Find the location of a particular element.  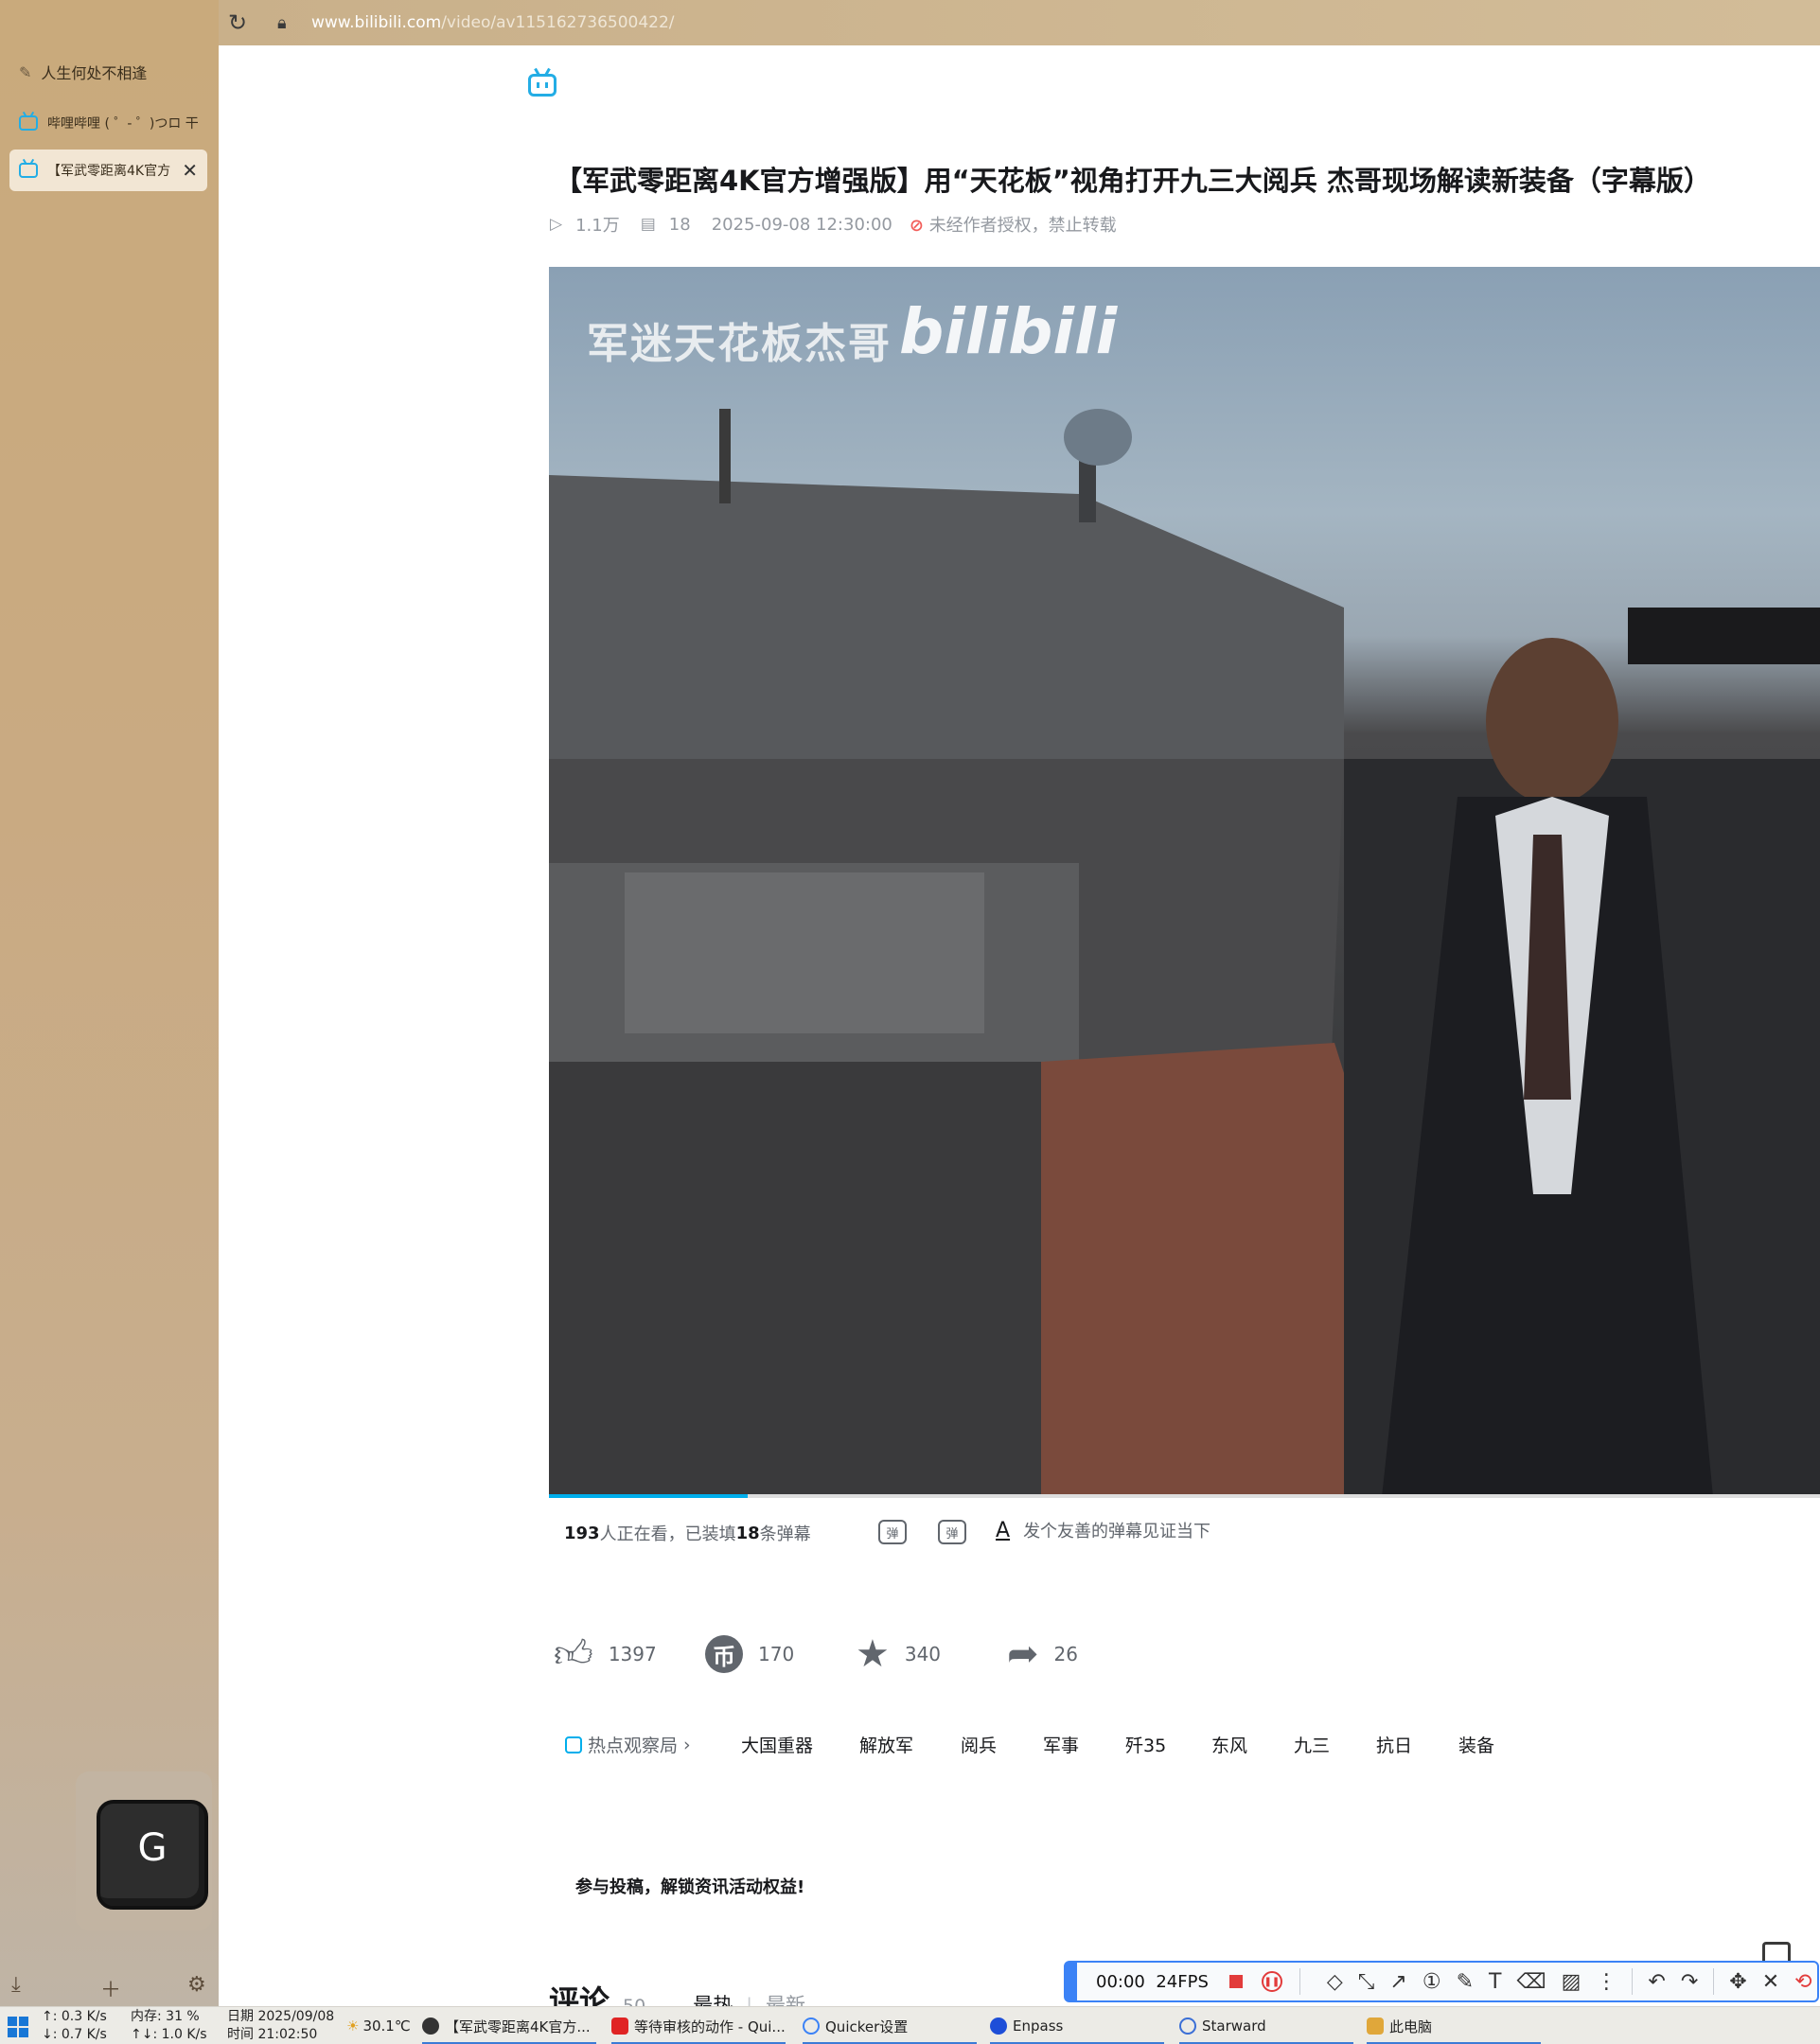

bilibili-icon is located at coordinates (28, 170).